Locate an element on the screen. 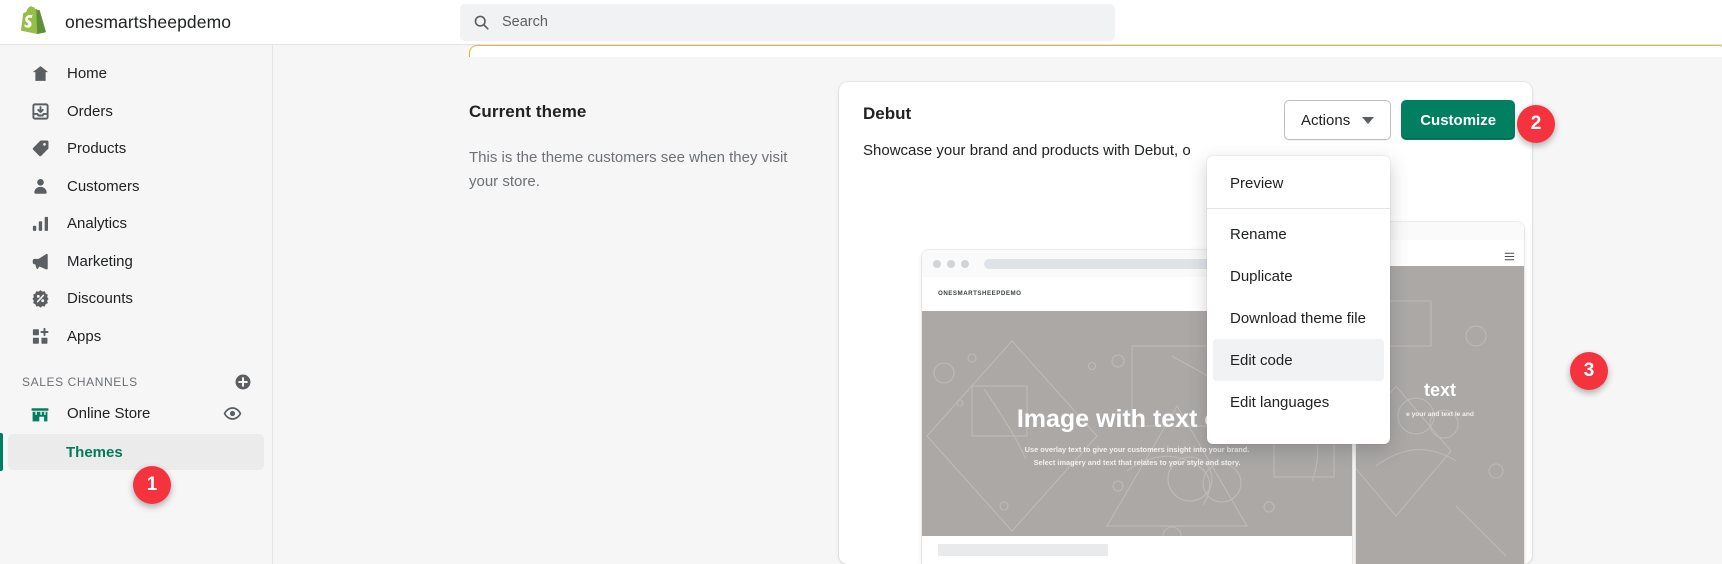 Image resolution: width=1722 pixels, height=564 pixels. sales-channels-header: SALES CHANNELS is located at coordinates (137, 382).